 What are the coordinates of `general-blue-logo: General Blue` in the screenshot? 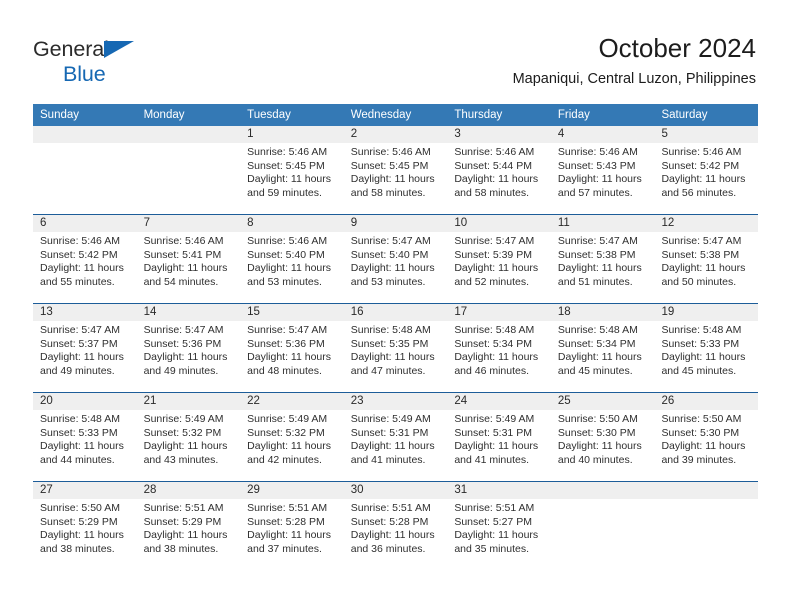 It's located at (133, 62).